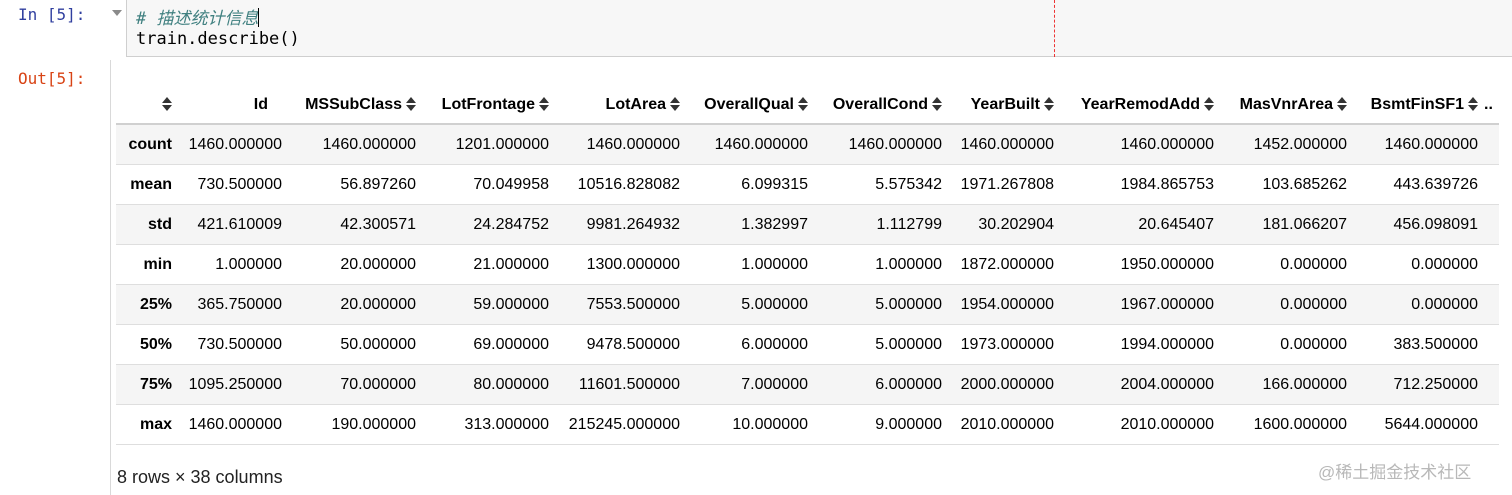 The height and width of the screenshot is (495, 1512). What do you see at coordinates (151, 184) in the screenshot?
I see `row-label: mean` at bounding box center [151, 184].